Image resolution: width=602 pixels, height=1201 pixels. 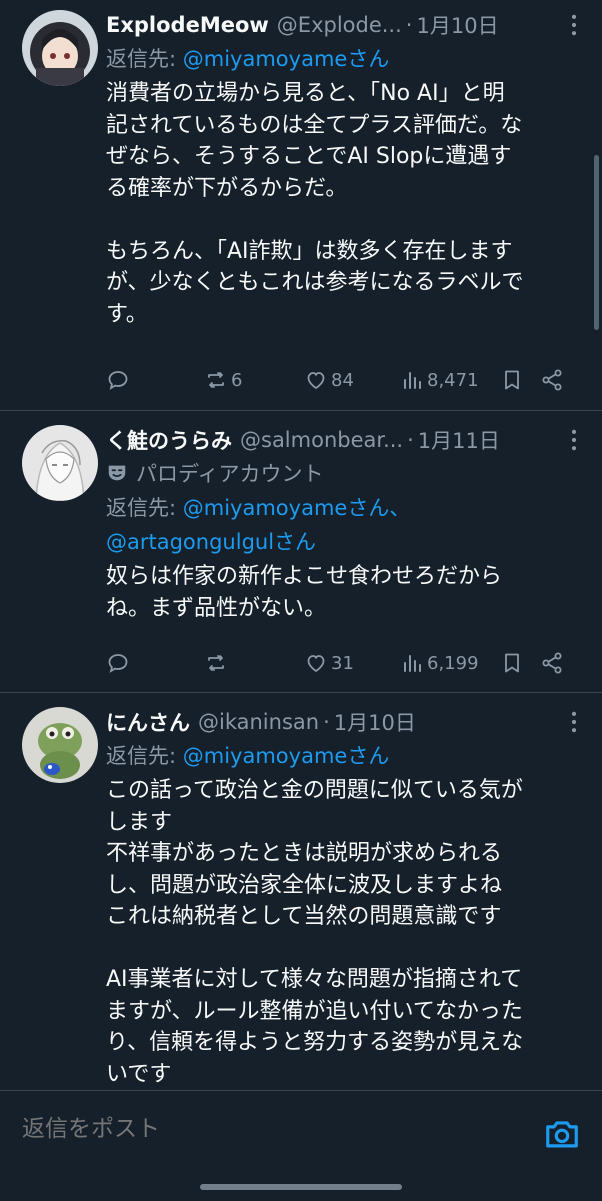 I want to click on view-count: 8,471, so click(x=453, y=380).